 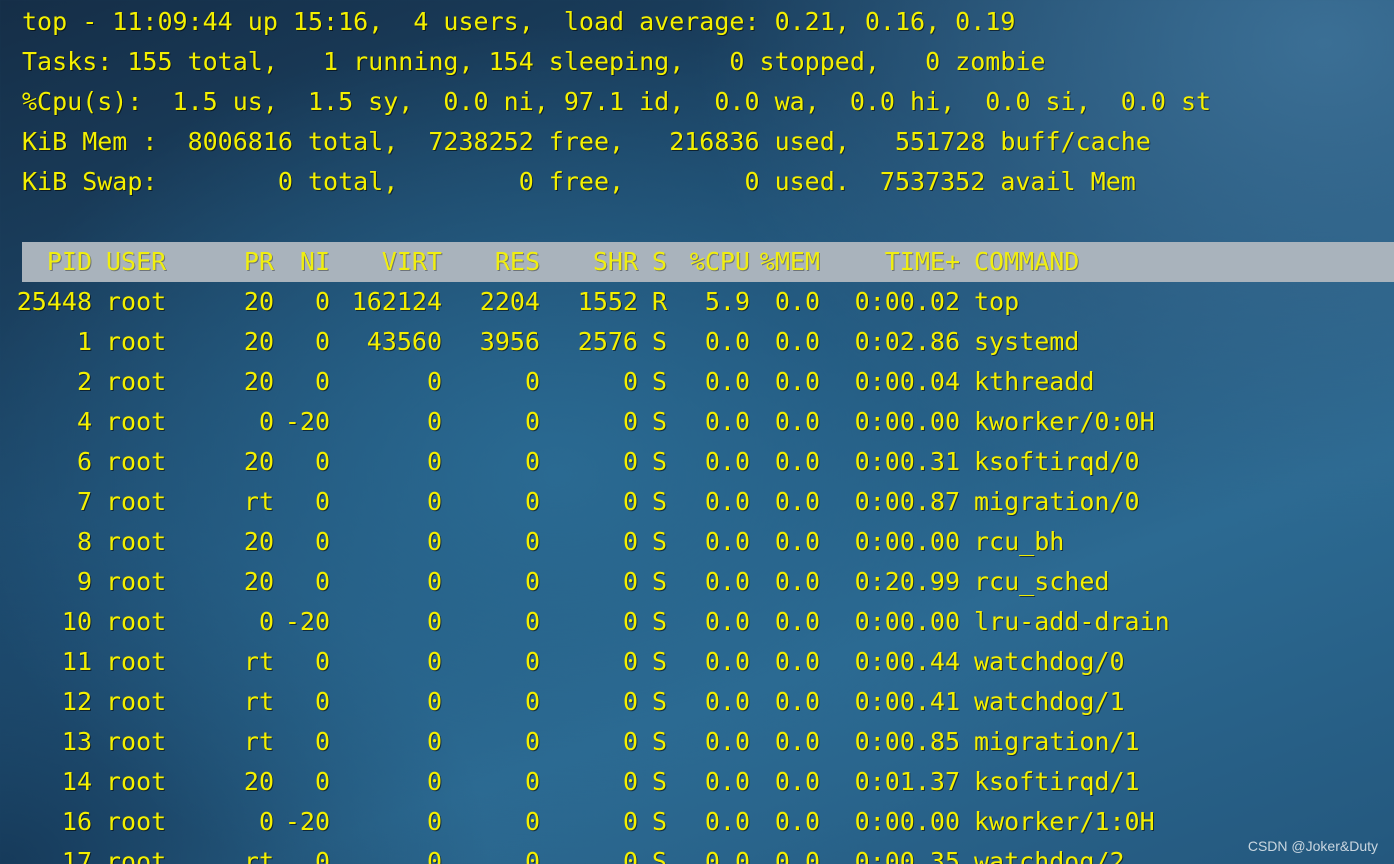 I want to click on column-header-cpu: %CPU, so click(x=719, y=261).